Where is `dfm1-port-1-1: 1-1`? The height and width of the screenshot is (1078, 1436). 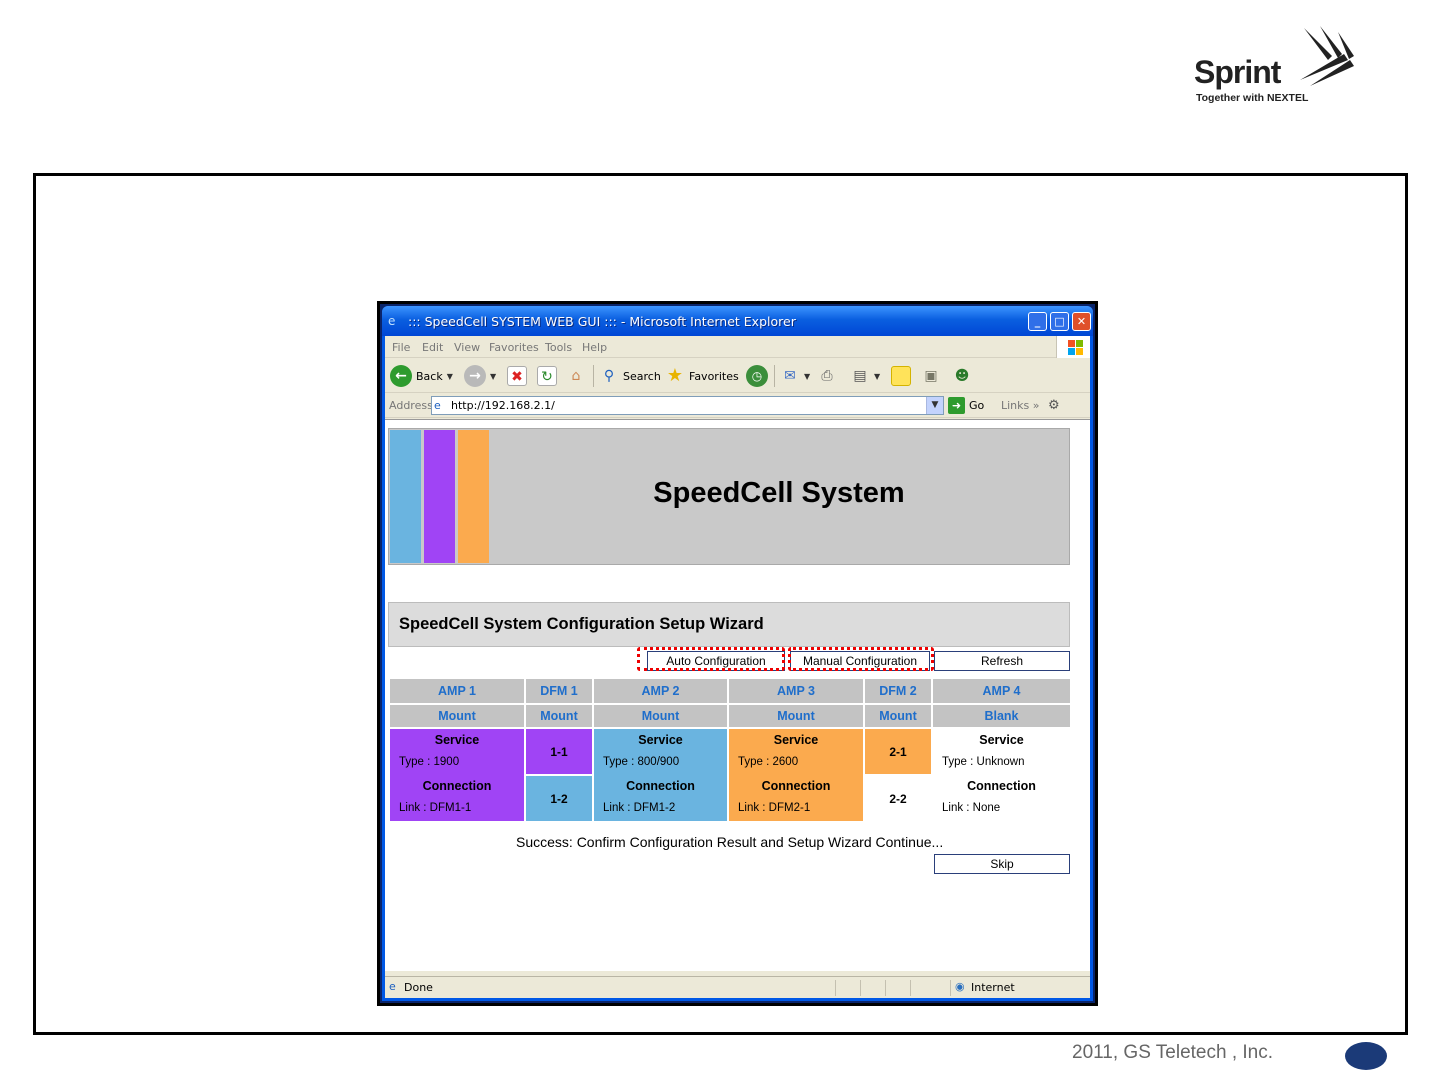 dfm1-port-1-1: 1-1 is located at coordinates (559, 751).